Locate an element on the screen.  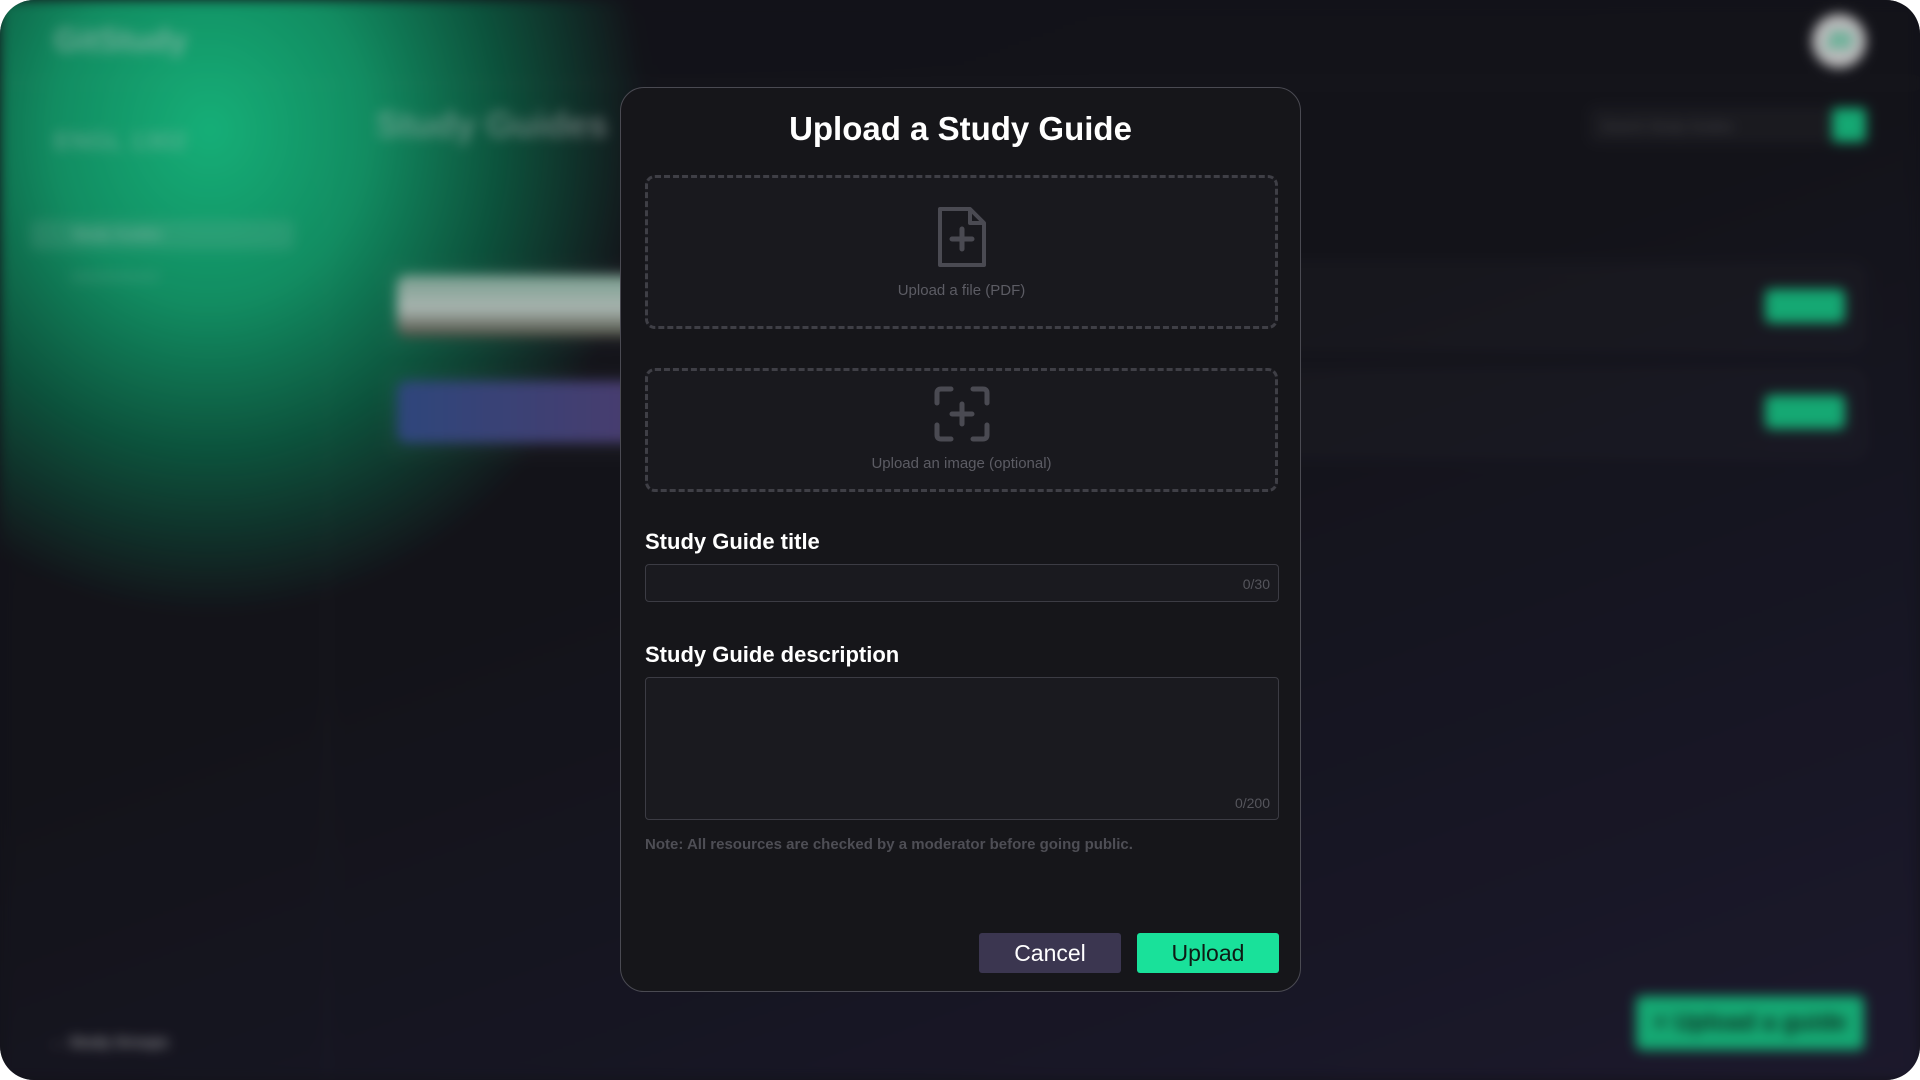
description-field-label: Study Guide description is located at coordinates (772, 654).